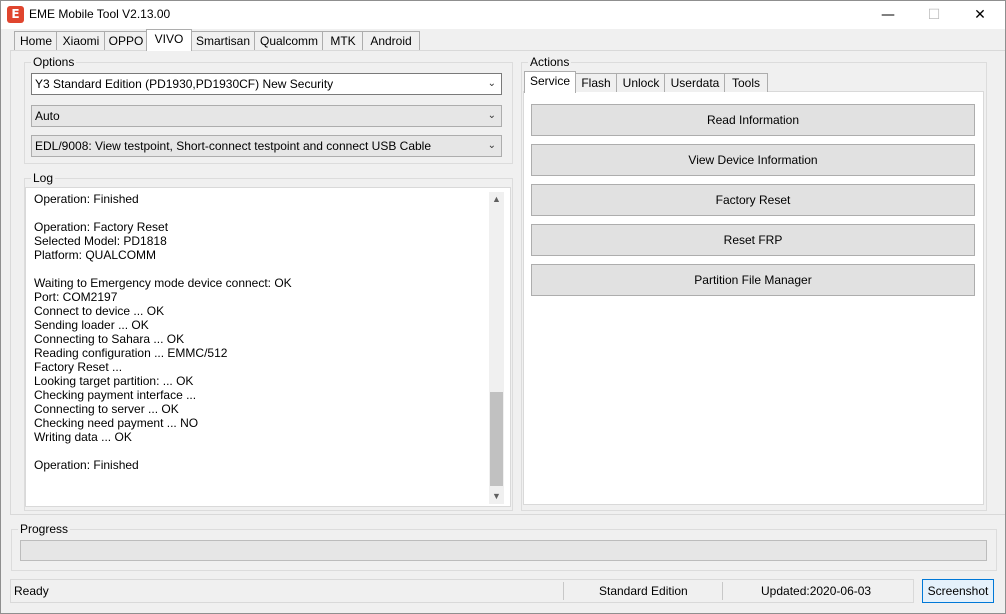 The width and height of the screenshot is (1006, 614). What do you see at coordinates (223, 40) in the screenshot?
I see `tab-smartisan: Smartisan` at bounding box center [223, 40].